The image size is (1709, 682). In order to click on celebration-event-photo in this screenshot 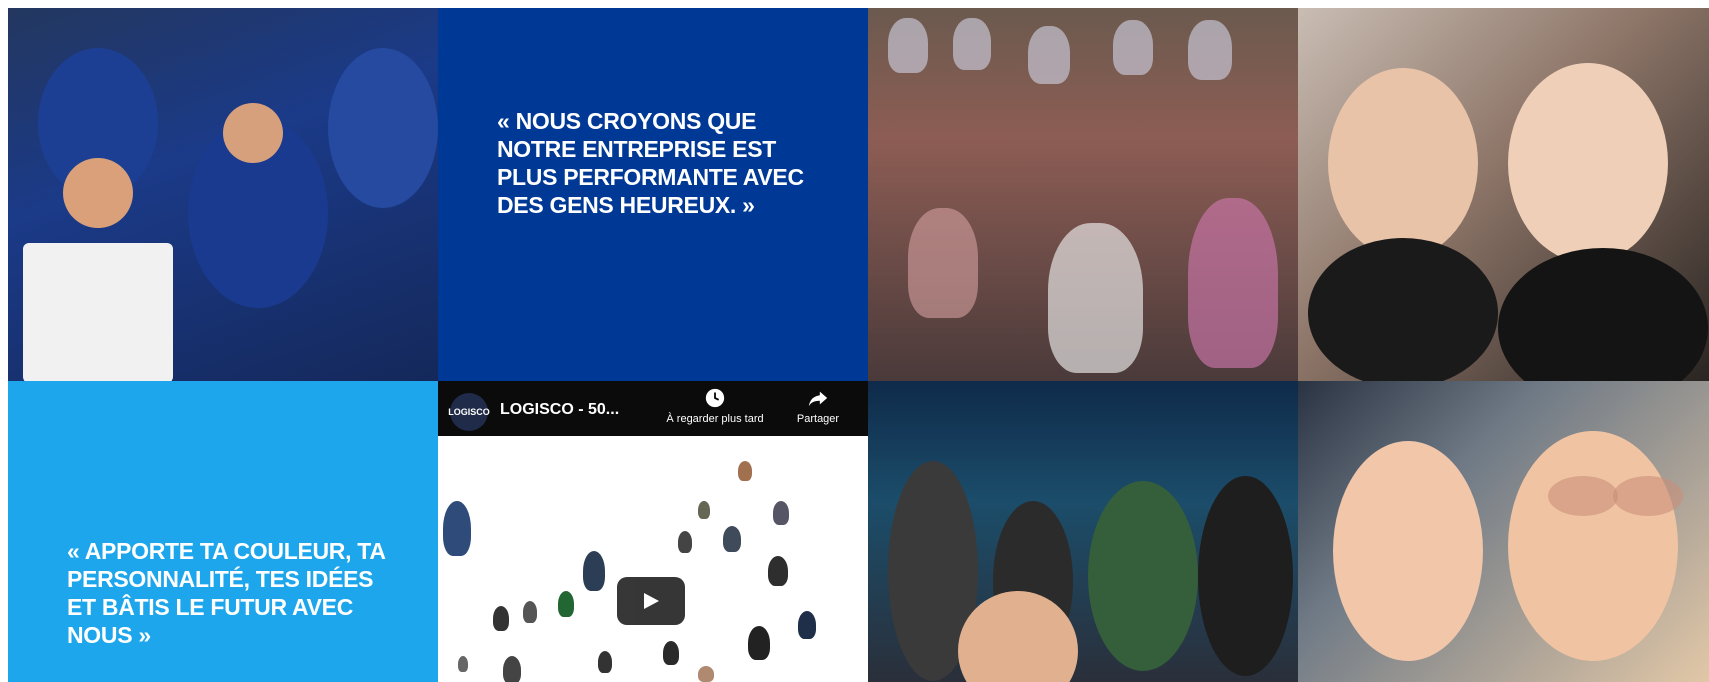, I will do `click(1083, 531)`.